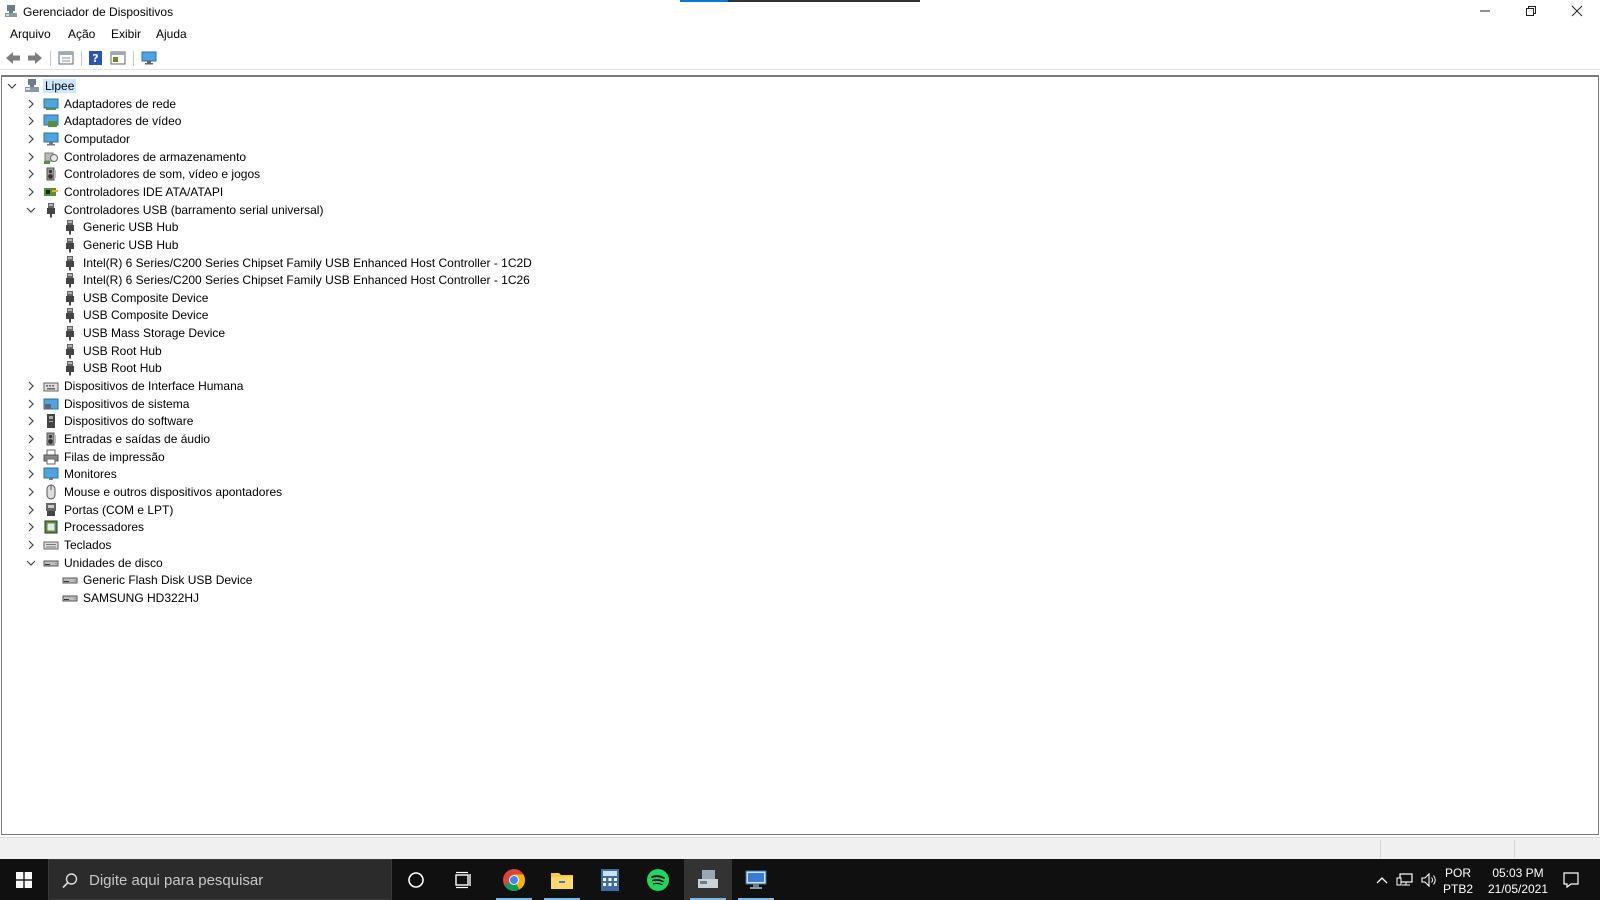 This screenshot has width=1600, height=900. Describe the element at coordinates (60, 86) in the screenshot. I see `tree-root-label: Lipee` at that location.